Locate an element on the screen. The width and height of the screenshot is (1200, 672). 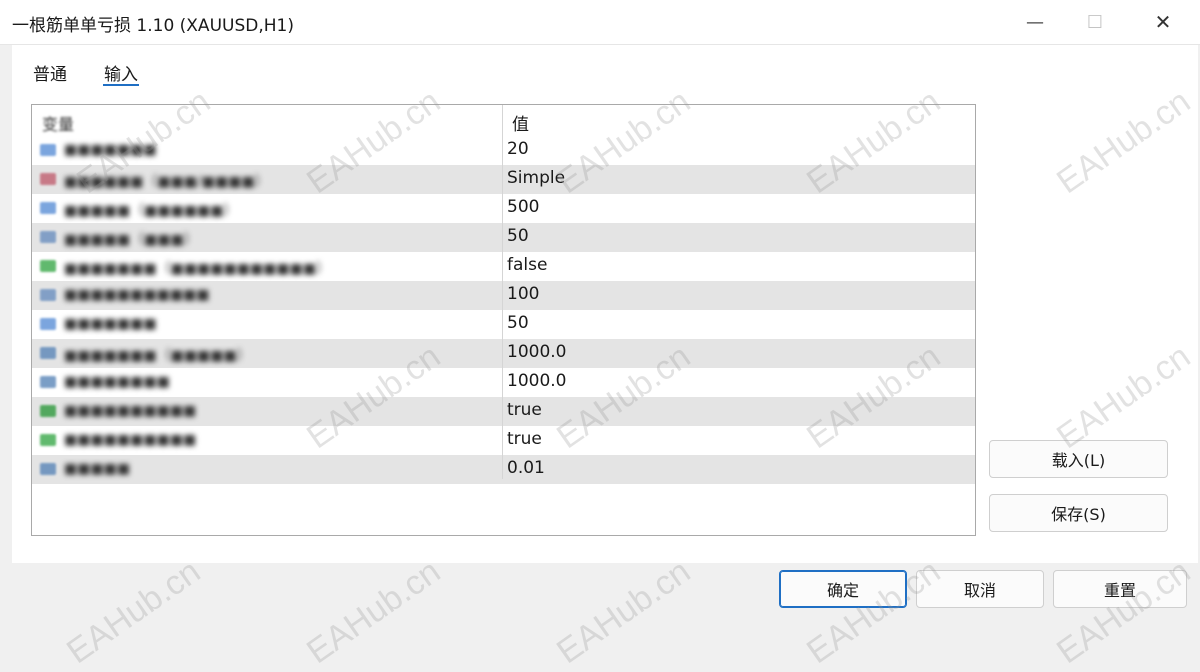
tab-inputs: 输入 is located at coordinates (121, 72).